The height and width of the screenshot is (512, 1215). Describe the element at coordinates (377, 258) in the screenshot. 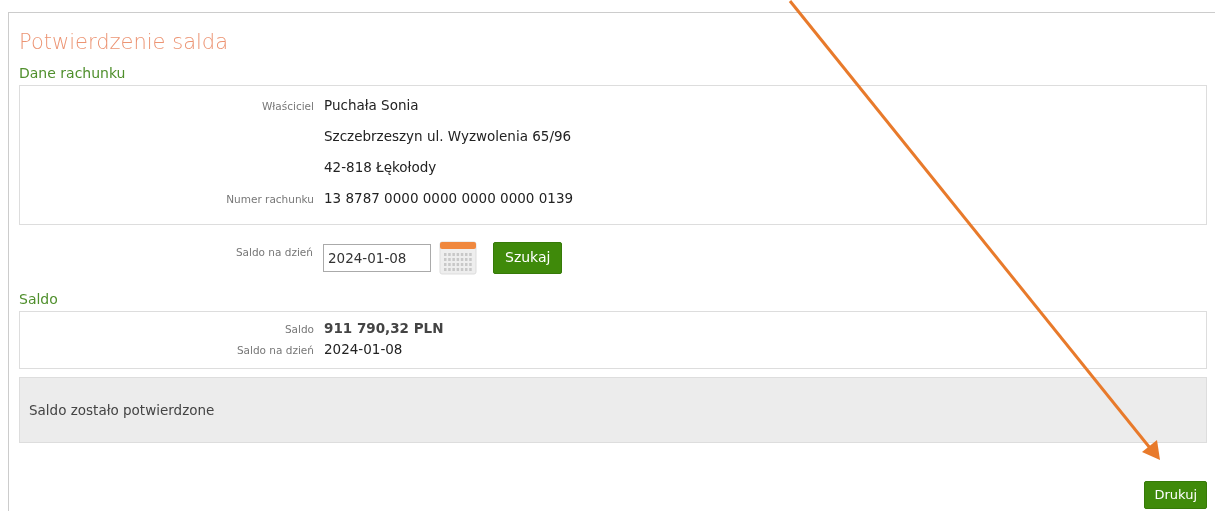

I see `date-field: 2024-01-08` at that location.